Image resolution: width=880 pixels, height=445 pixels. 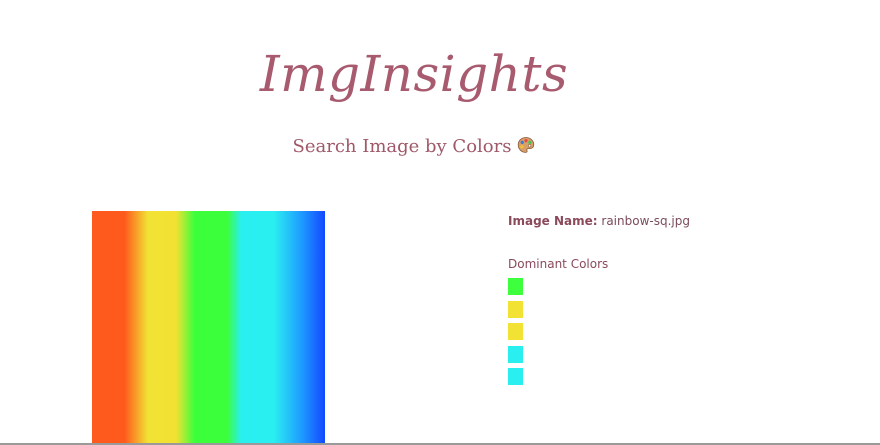 I want to click on image-name-row: Image Name: rainbow-sq.jpg, so click(x=599, y=221).